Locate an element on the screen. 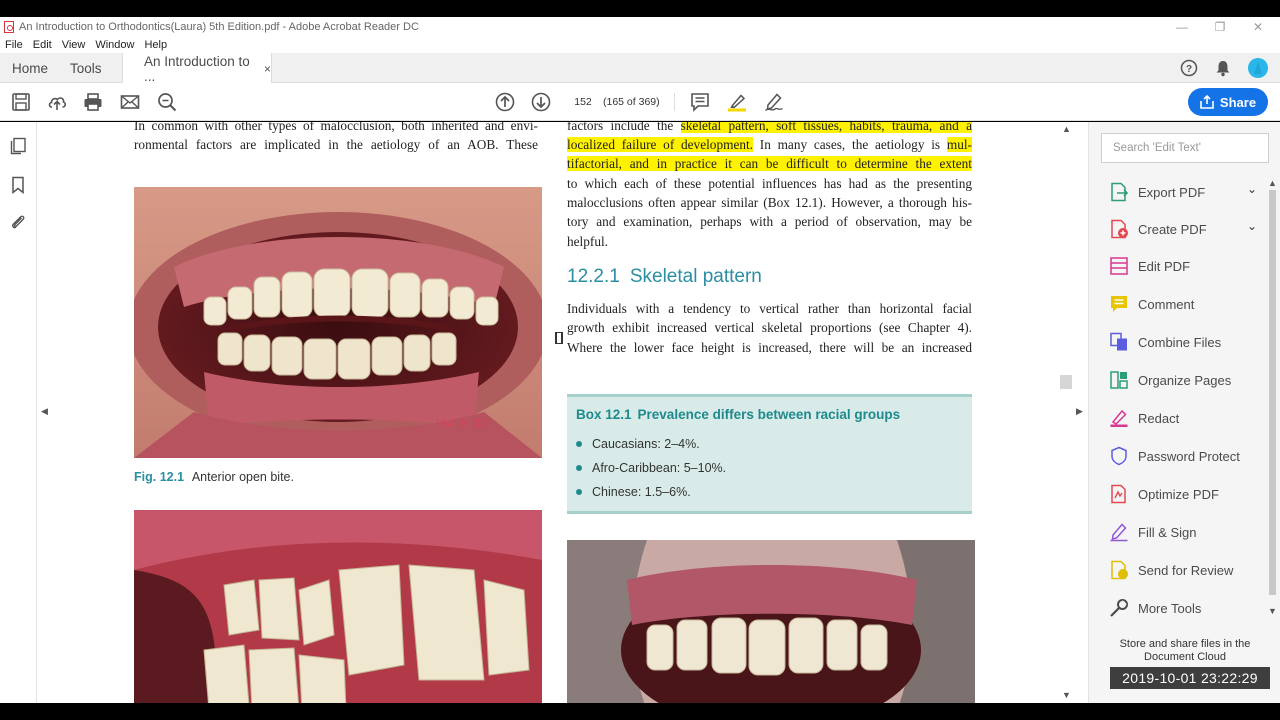 The image size is (1280, 720). close-tab-icon: × is located at coordinates (267, 69).